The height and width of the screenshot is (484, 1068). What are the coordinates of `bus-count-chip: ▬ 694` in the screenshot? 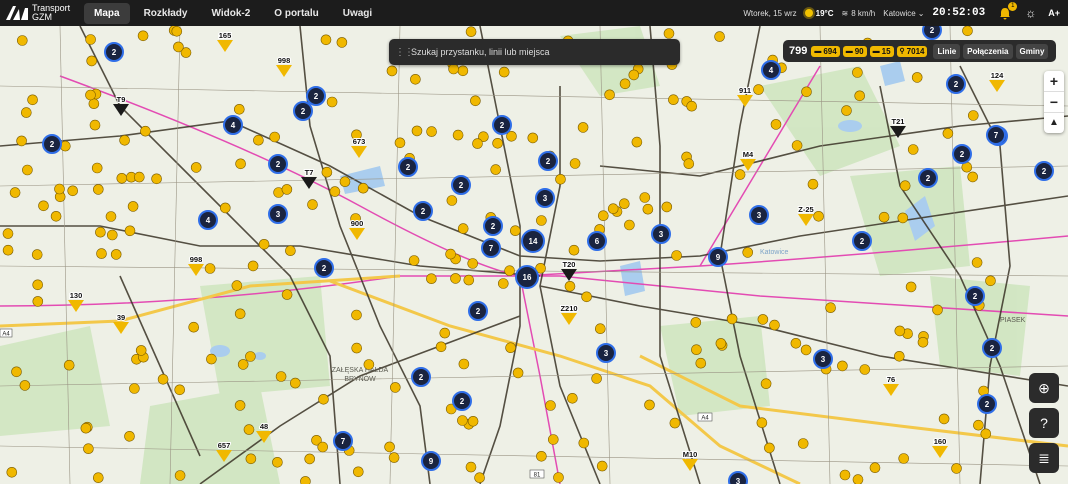 It's located at (825, 51).